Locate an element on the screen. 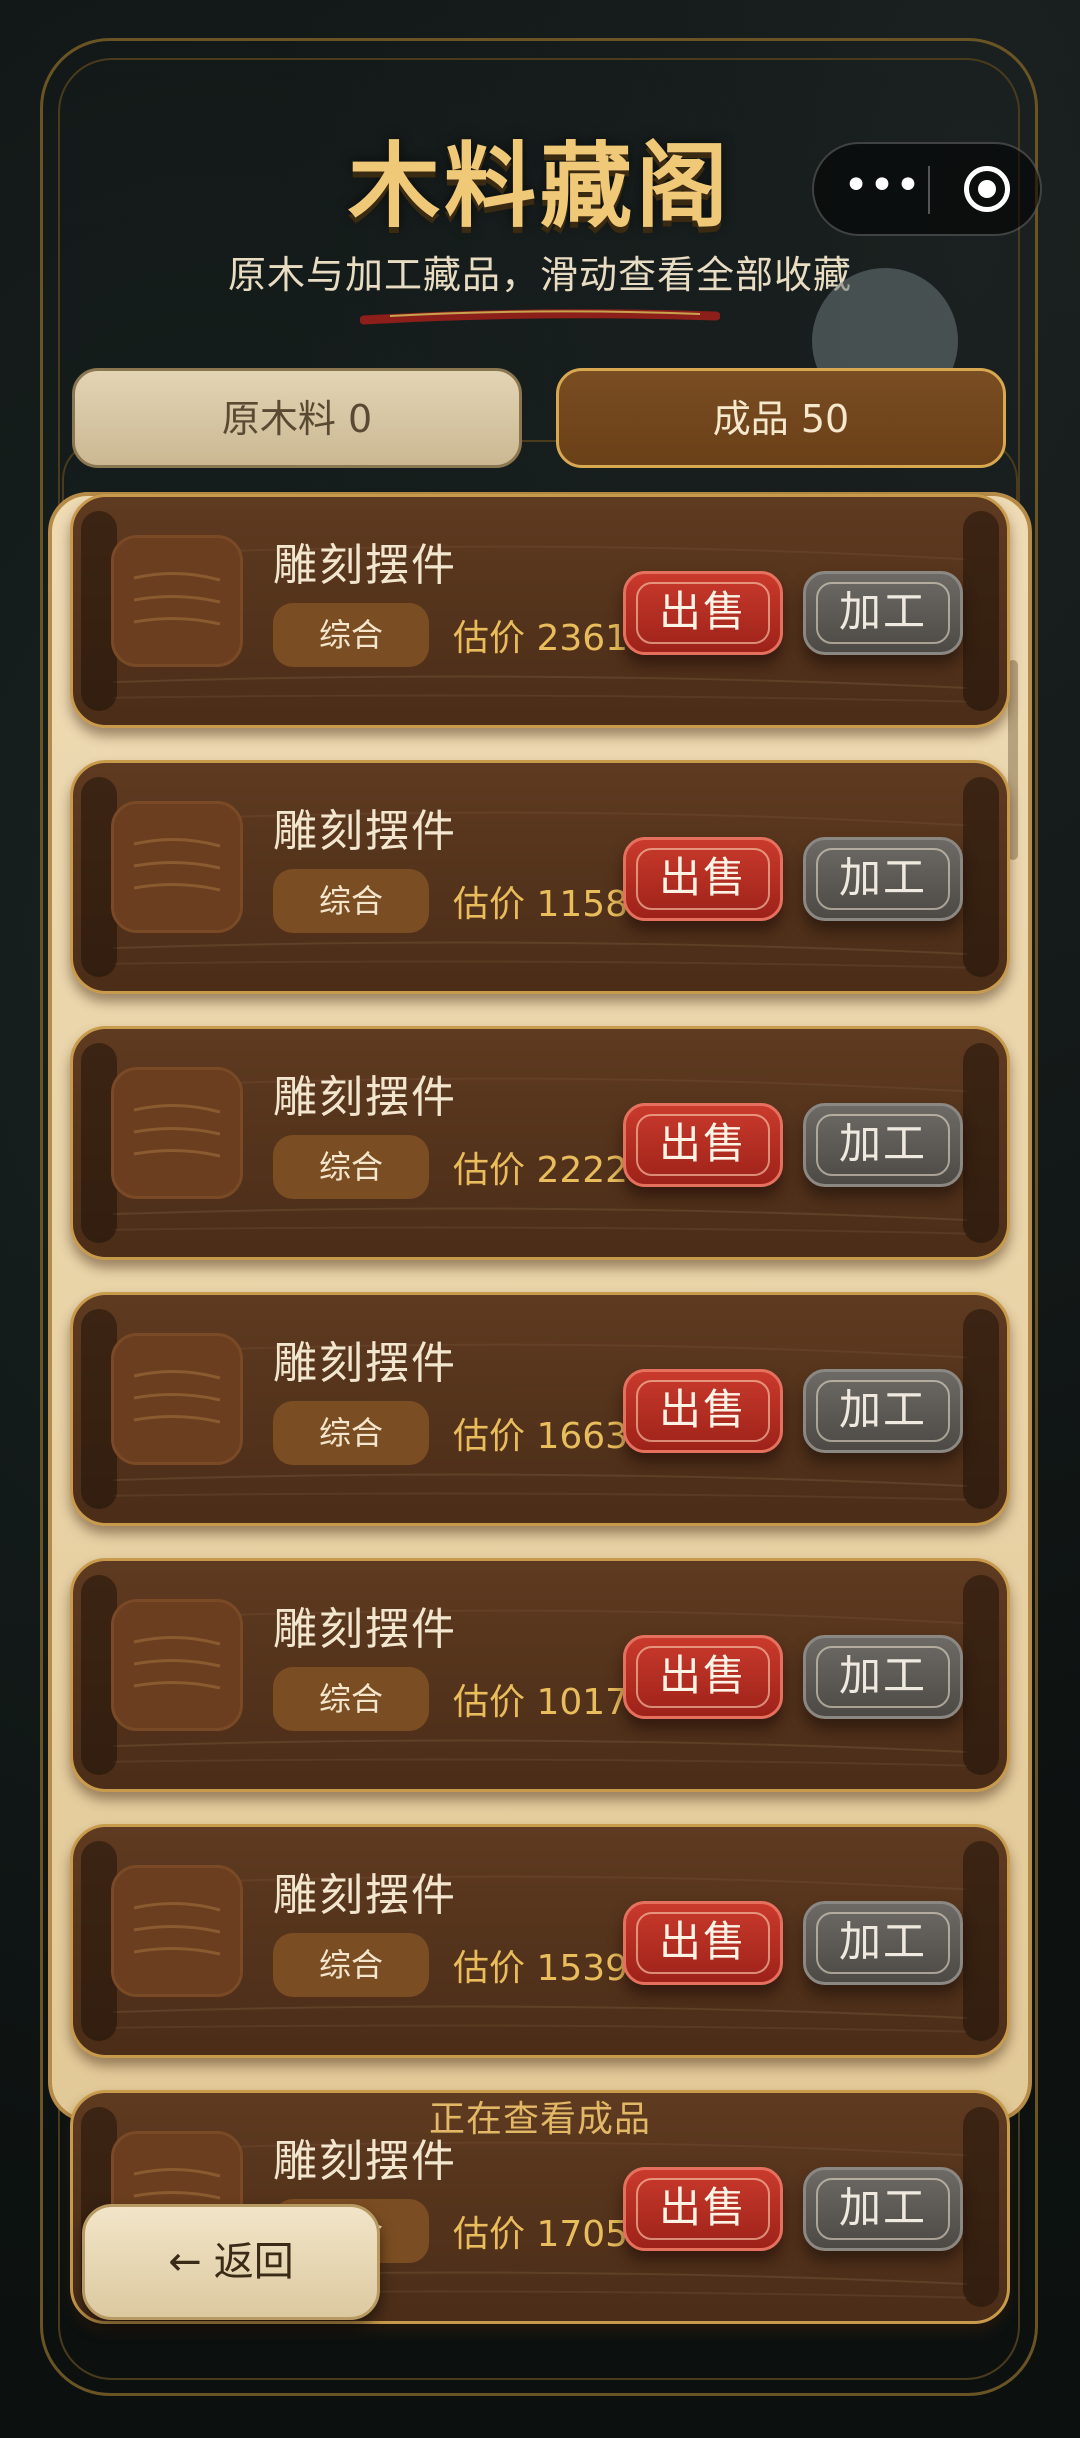 The image size is (1080, 2438). capsule-divider is located at coordinates (929, 190).